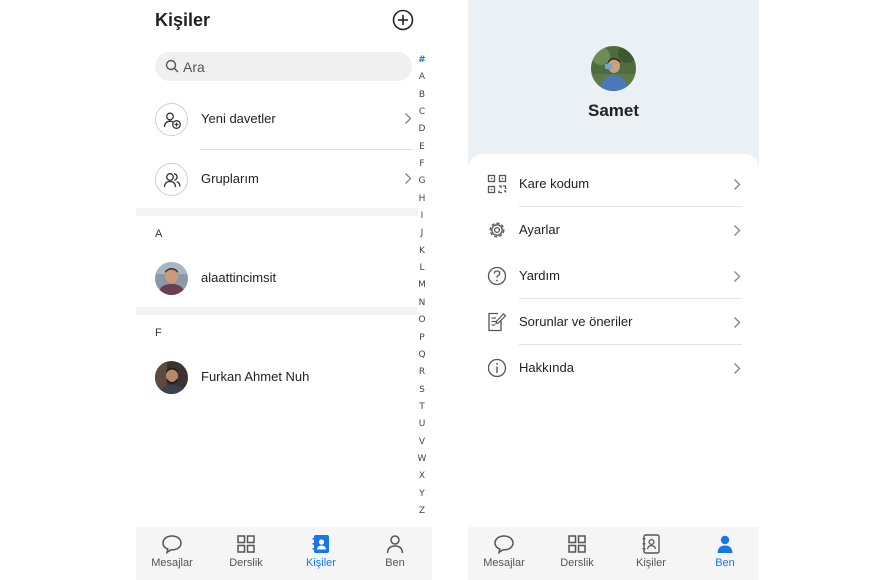 Image resolution: width=876 pixels, height=580 pixels. I want to click on divider, so click(307, 149).